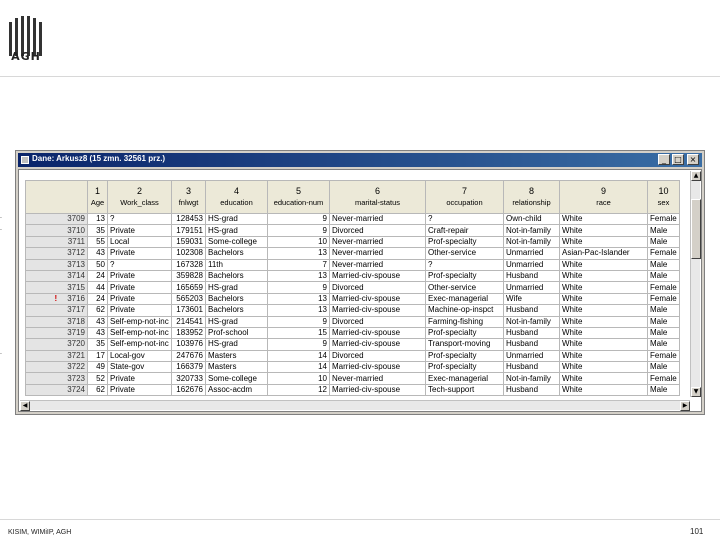 Image resolution: width=720 pixels, height=540 pixels. I want to click on cell-edunum: 12, so click(298, 390).